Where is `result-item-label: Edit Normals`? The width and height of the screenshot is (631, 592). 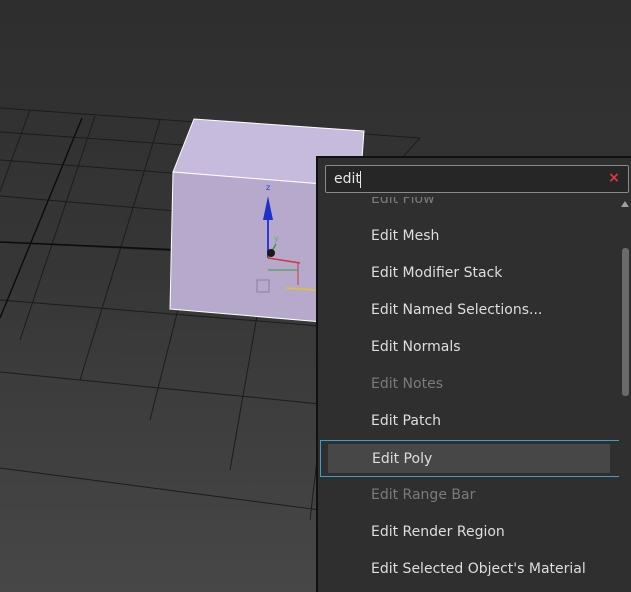
result-item-label: Edit Normals is located at coordinates (416, 347).